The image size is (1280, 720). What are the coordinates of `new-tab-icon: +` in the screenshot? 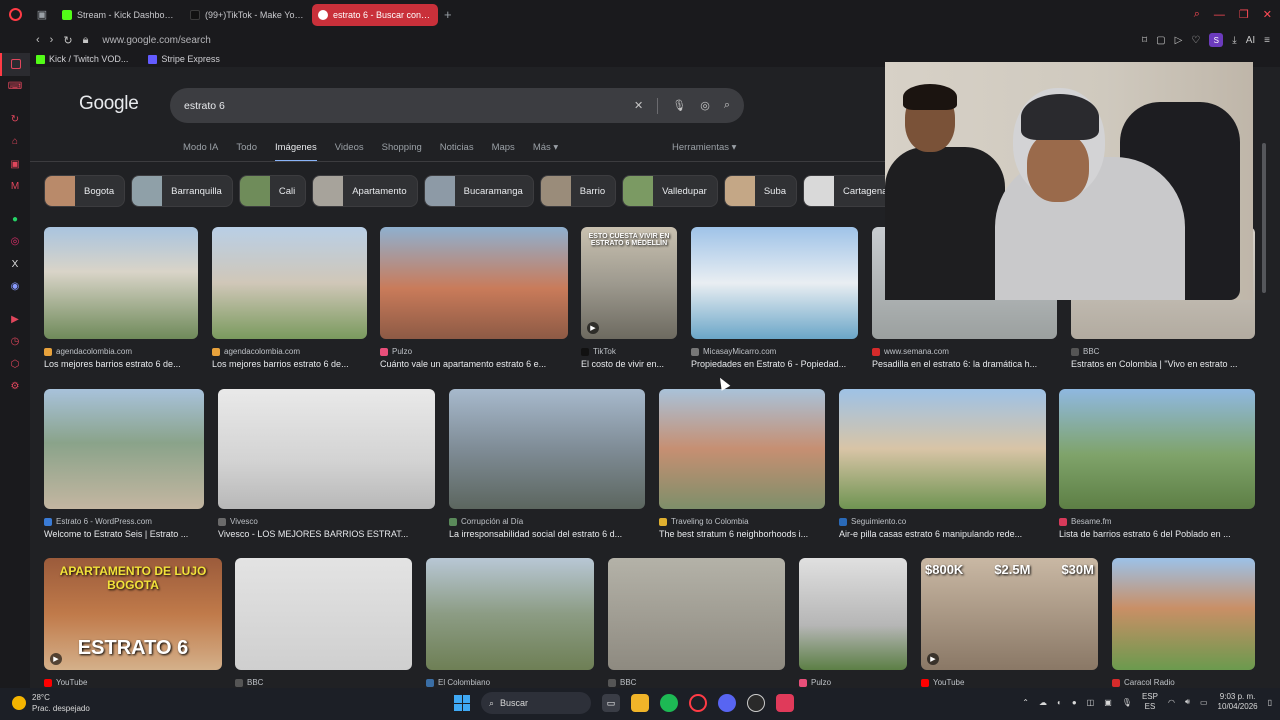 It's located at (448, 14).